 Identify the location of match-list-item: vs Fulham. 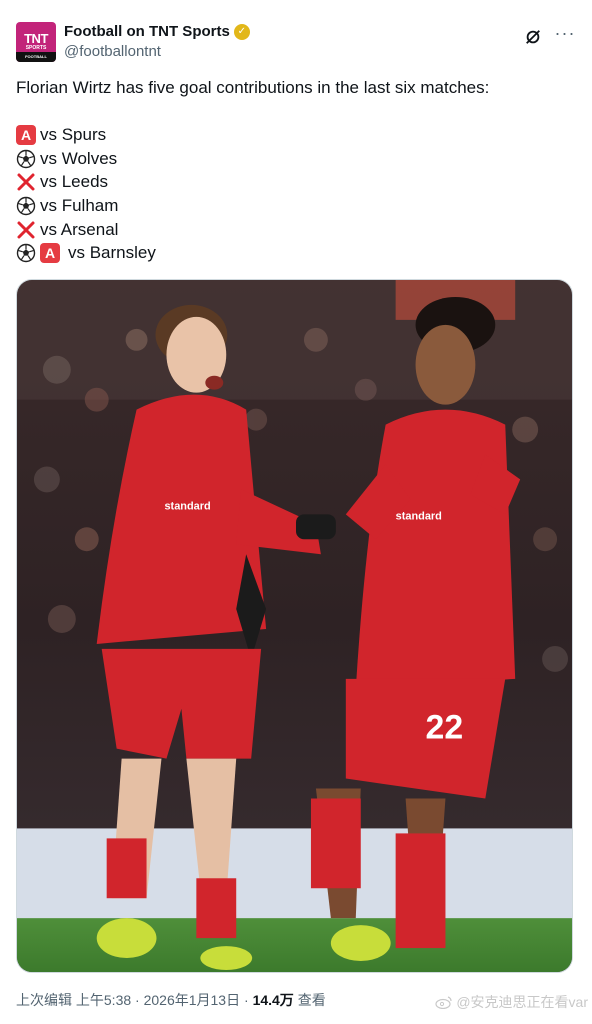
(296, 206).